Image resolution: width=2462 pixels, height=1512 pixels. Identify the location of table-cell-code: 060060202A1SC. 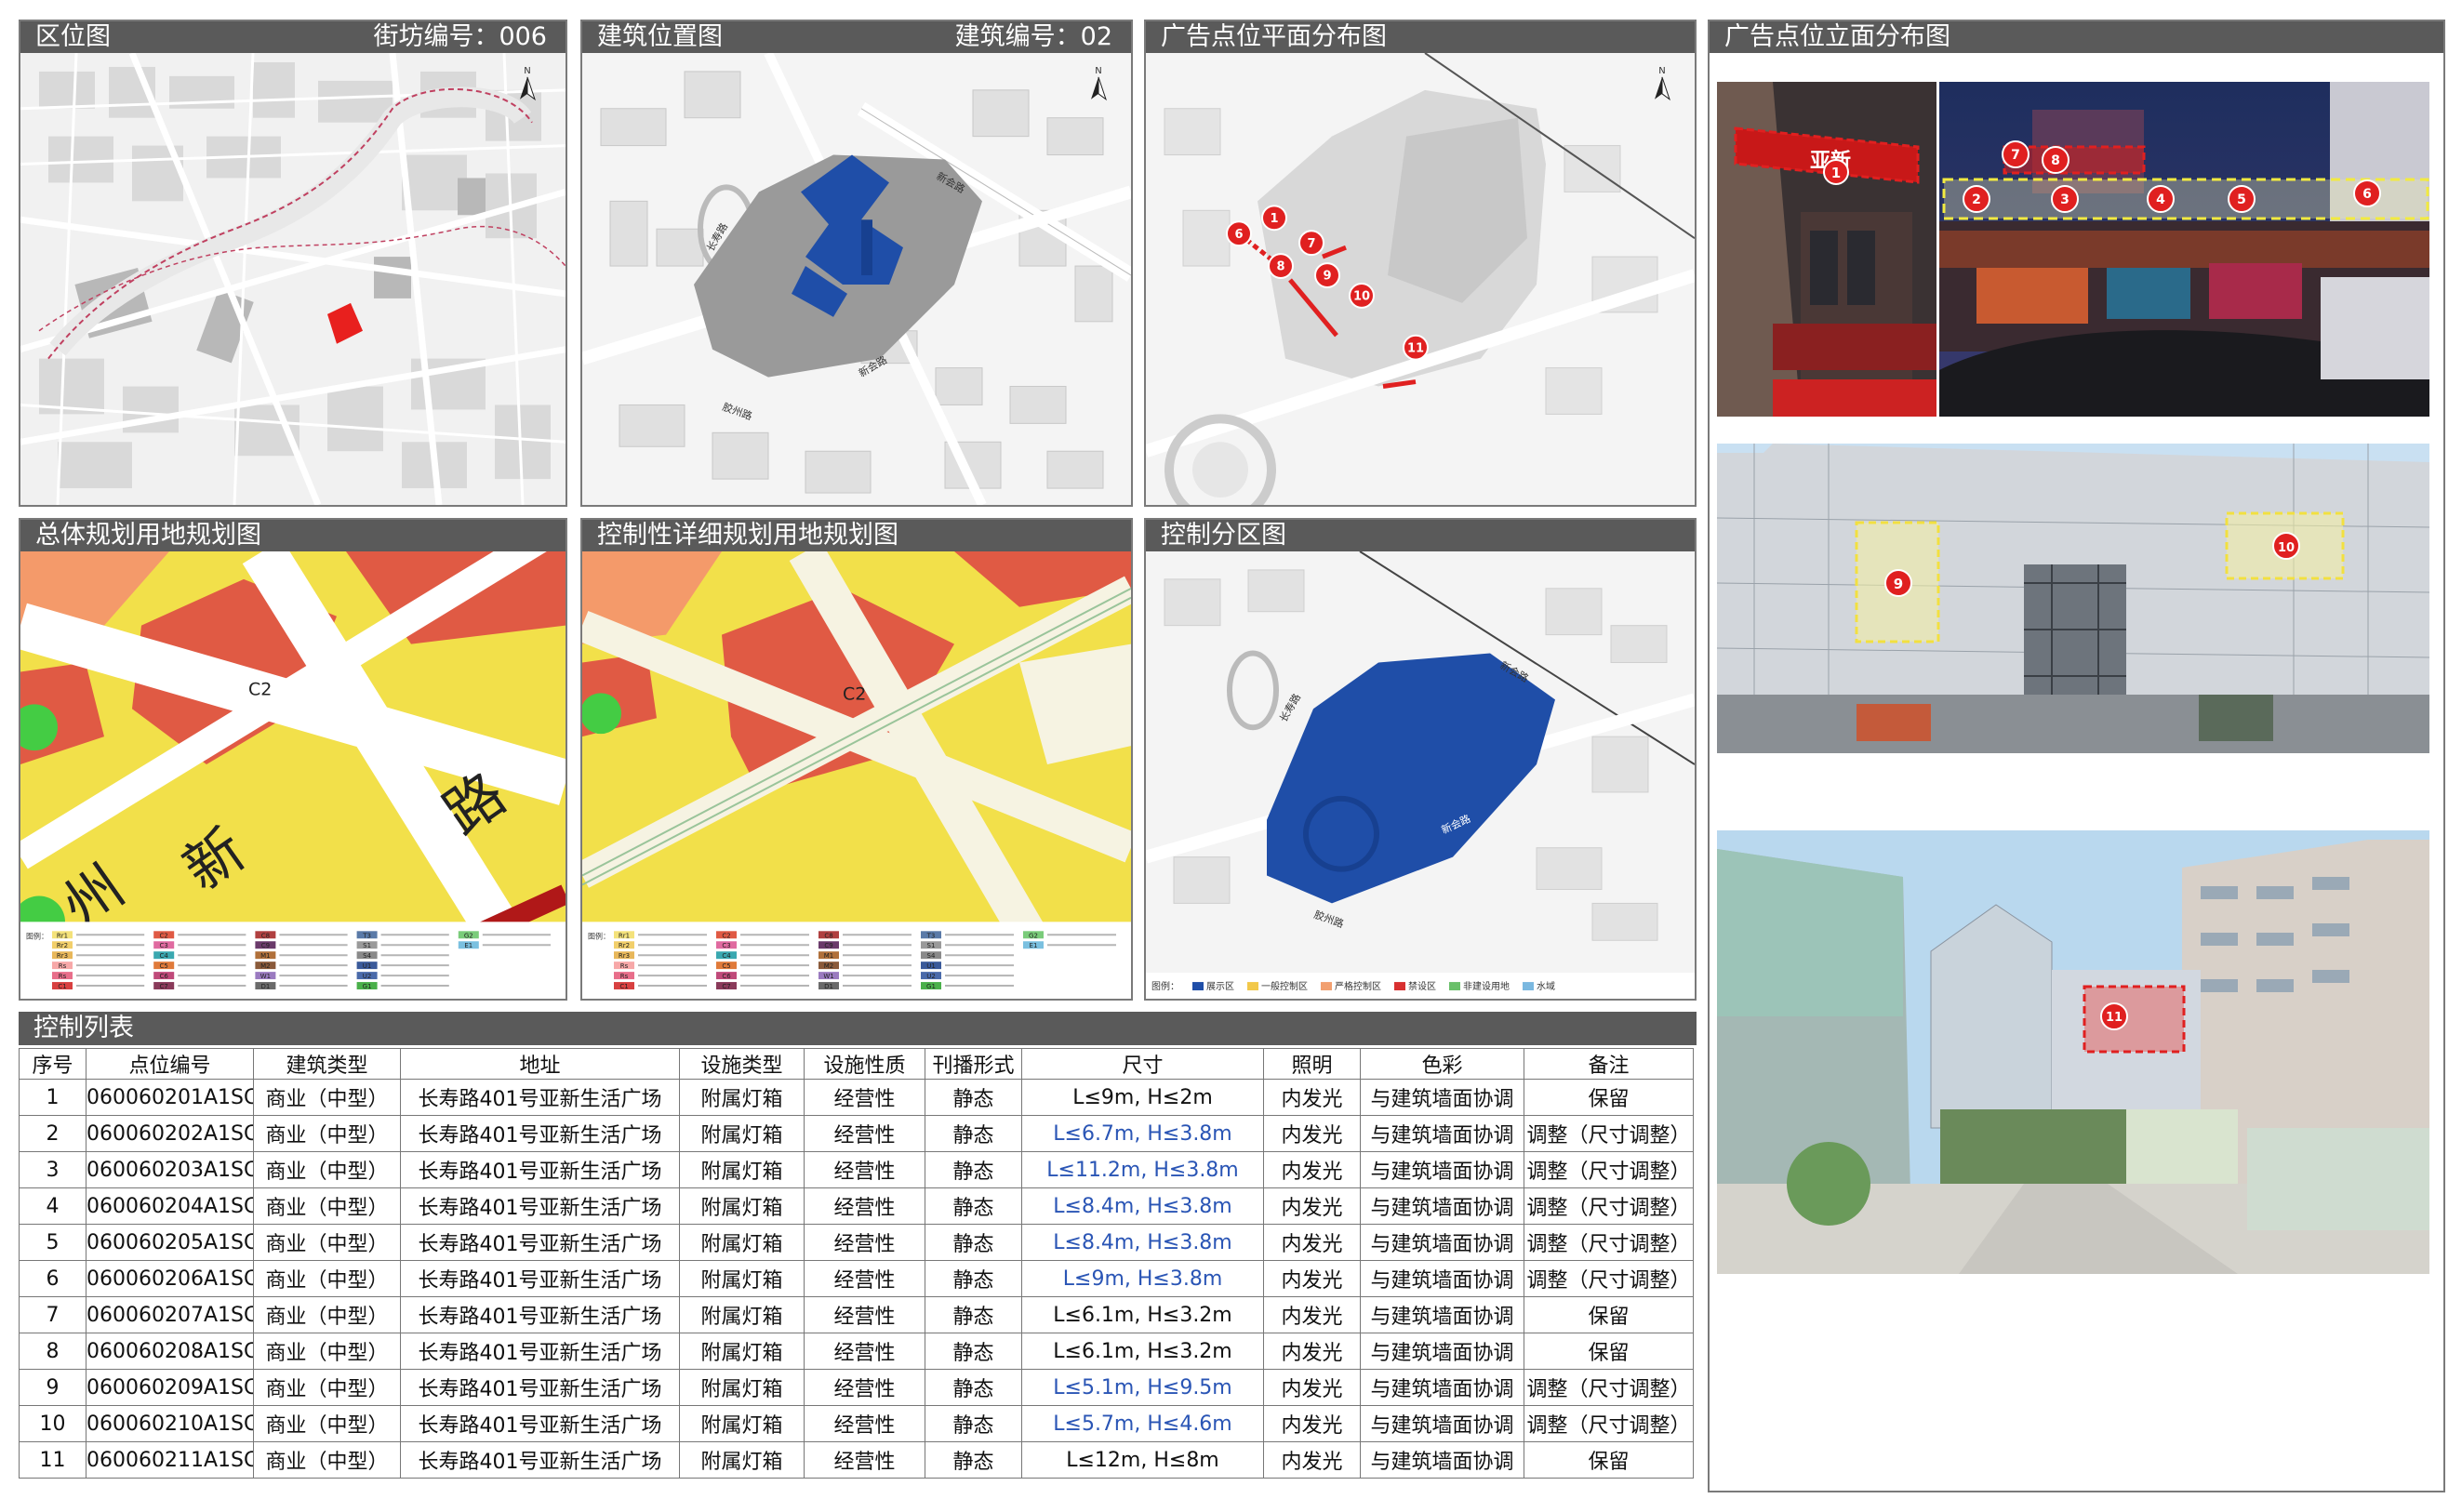
(170, 1133).